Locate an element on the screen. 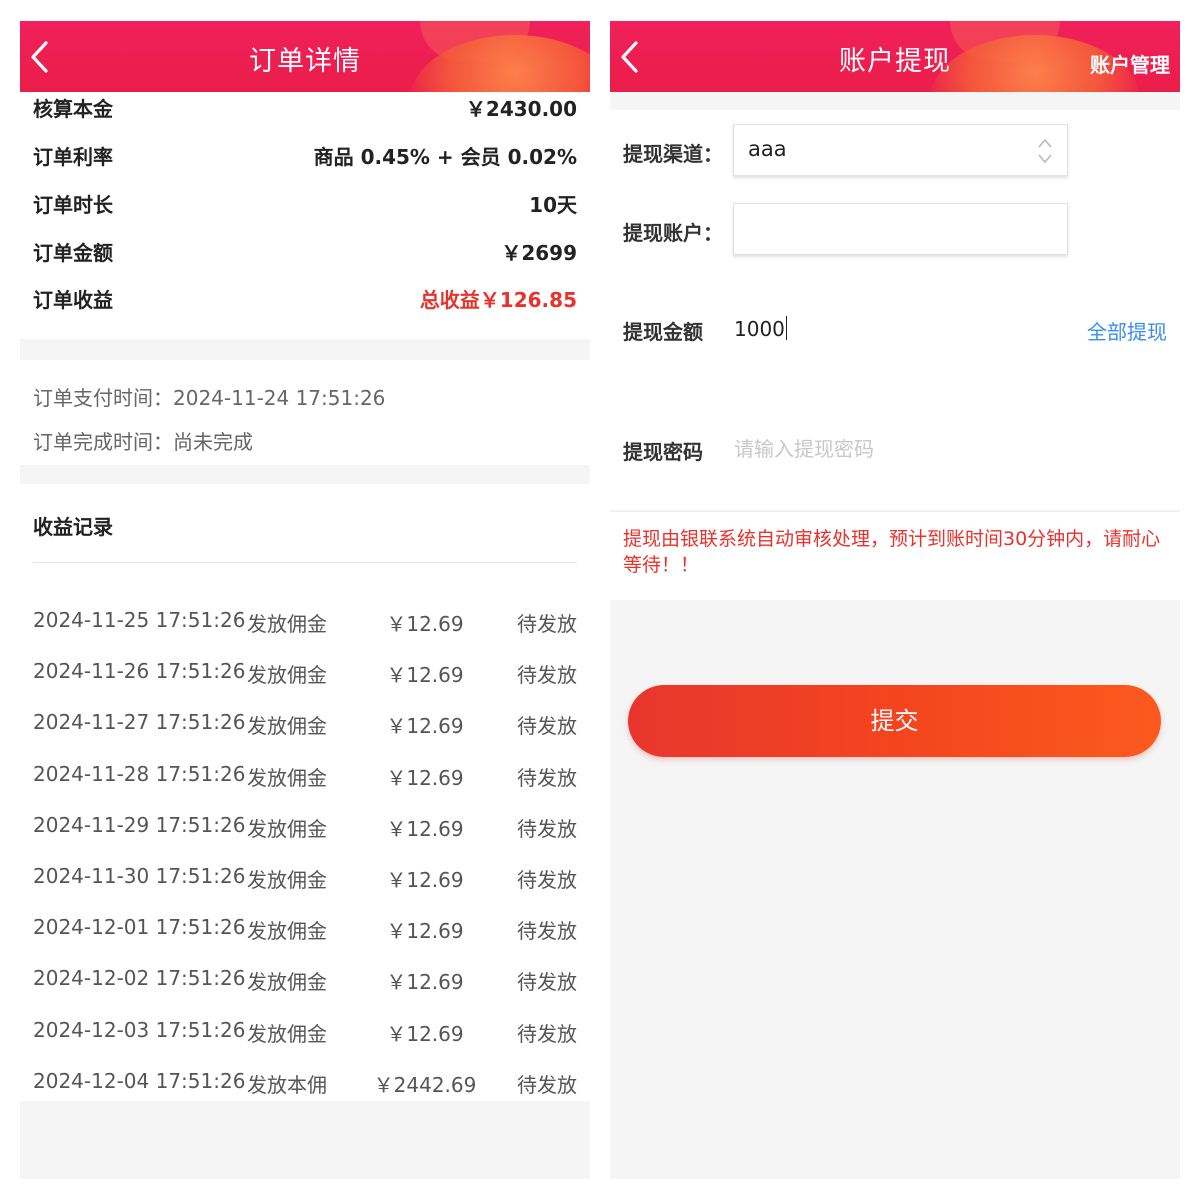 Image resolution: width=1200 pixels, height=1200 pixels. order-detail-header: 订单详情 is located at coordinates (305, 56).